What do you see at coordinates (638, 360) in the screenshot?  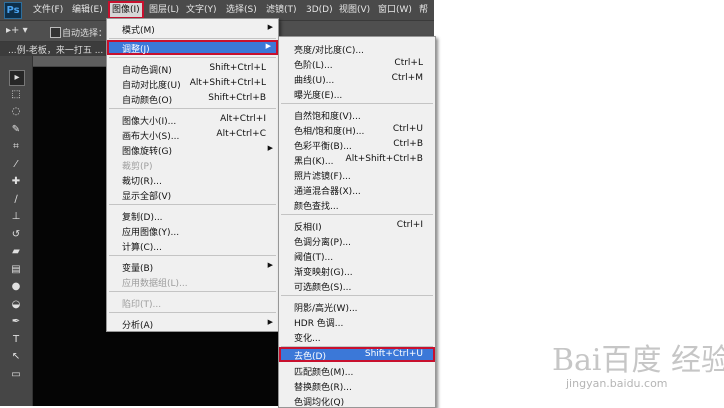 I see `baidu-logo-text: Bai百度 经验` at bounding box center [638, 360].